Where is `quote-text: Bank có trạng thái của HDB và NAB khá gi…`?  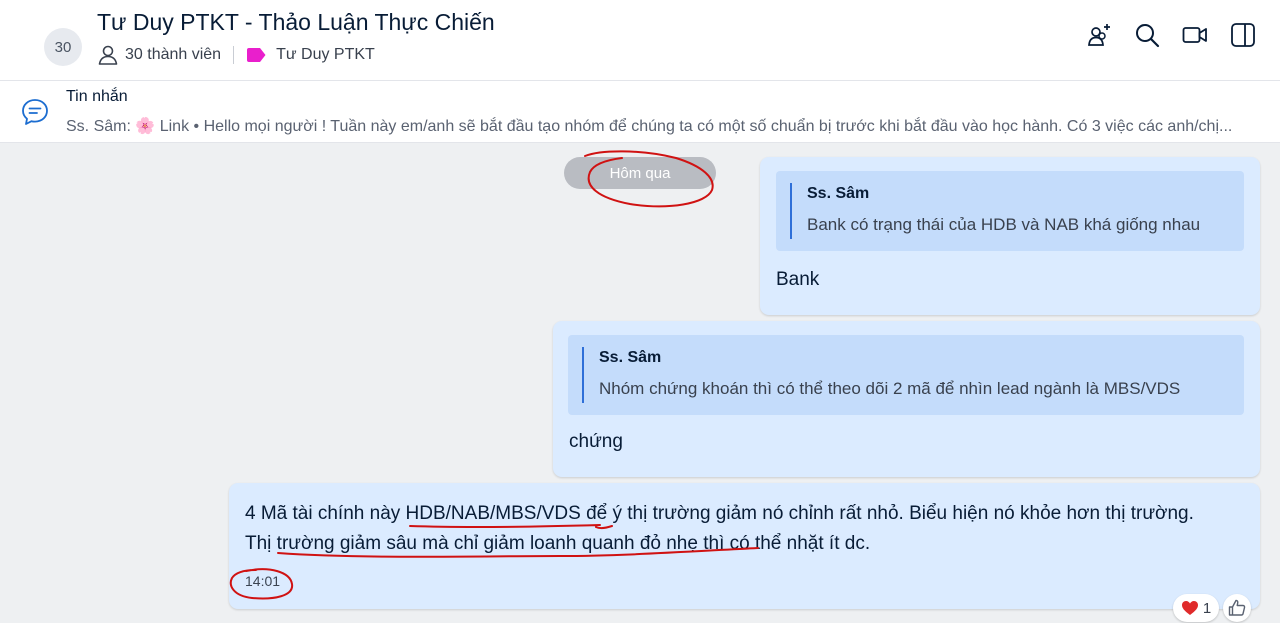
quote-text: Bank có trạng thái của HDB và NAB khá gi… is located at coordinates (1004, 224).